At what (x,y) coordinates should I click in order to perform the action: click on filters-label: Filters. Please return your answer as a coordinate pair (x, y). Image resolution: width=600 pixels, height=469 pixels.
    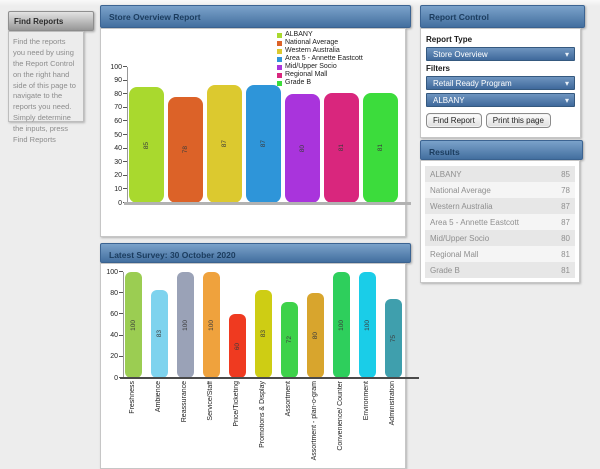
    Looking at the image, I should click on (438, 68).